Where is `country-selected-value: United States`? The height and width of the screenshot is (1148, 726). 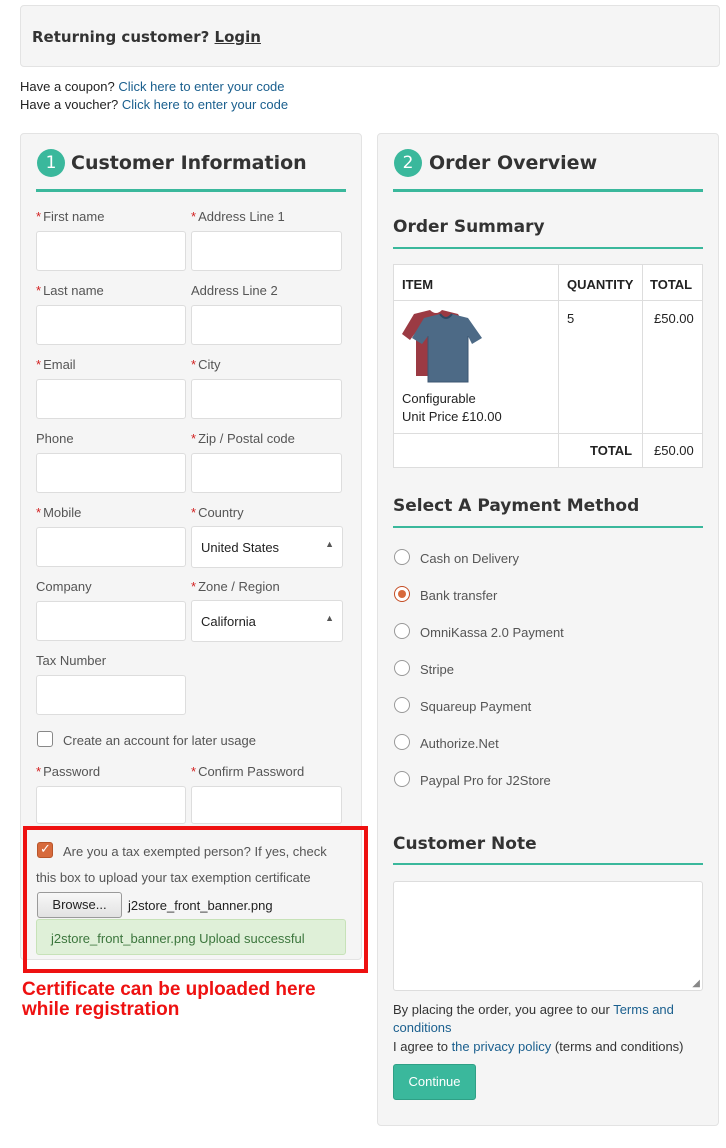 country-selected-value: United States is located at coordinates (240, 547).